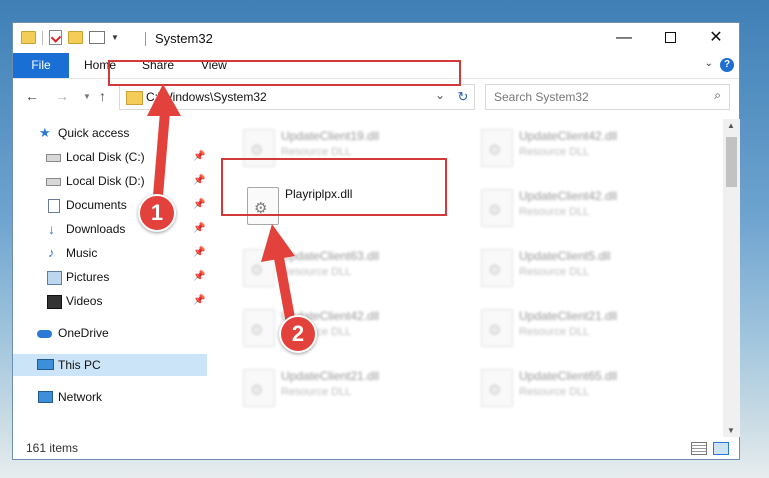  I want to click on scroll-down-icon: ▼, so click(731, 430).